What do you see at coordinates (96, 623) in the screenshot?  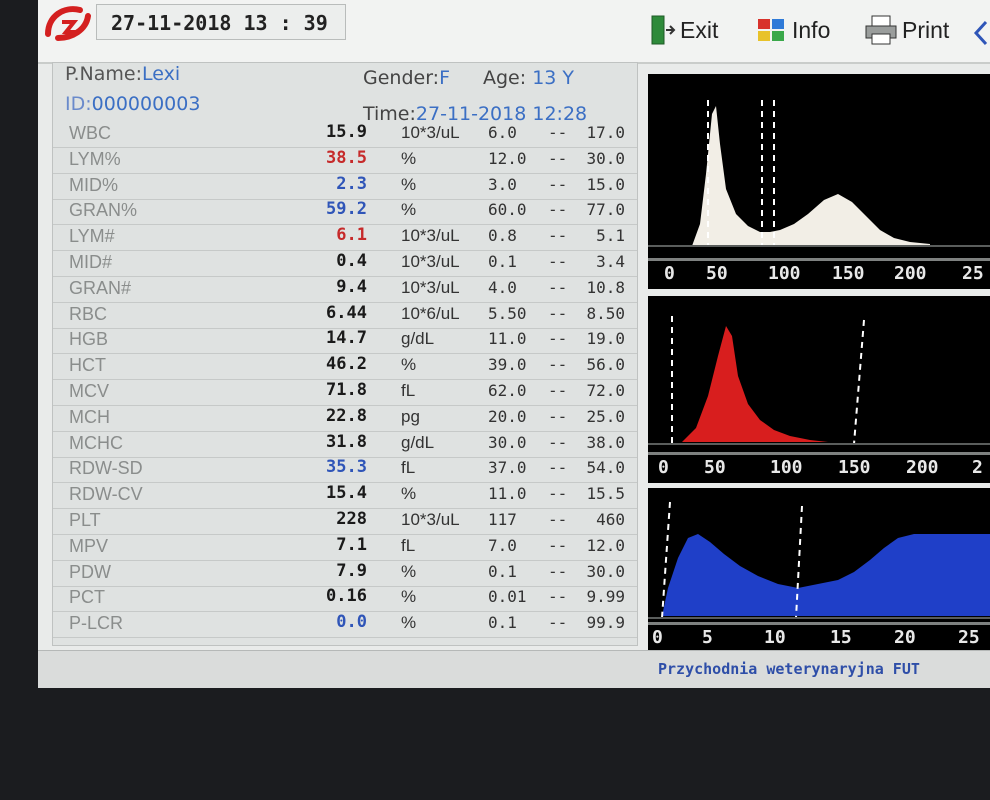 I see `result-name: P-LCR` at bounding box center [96, 623].